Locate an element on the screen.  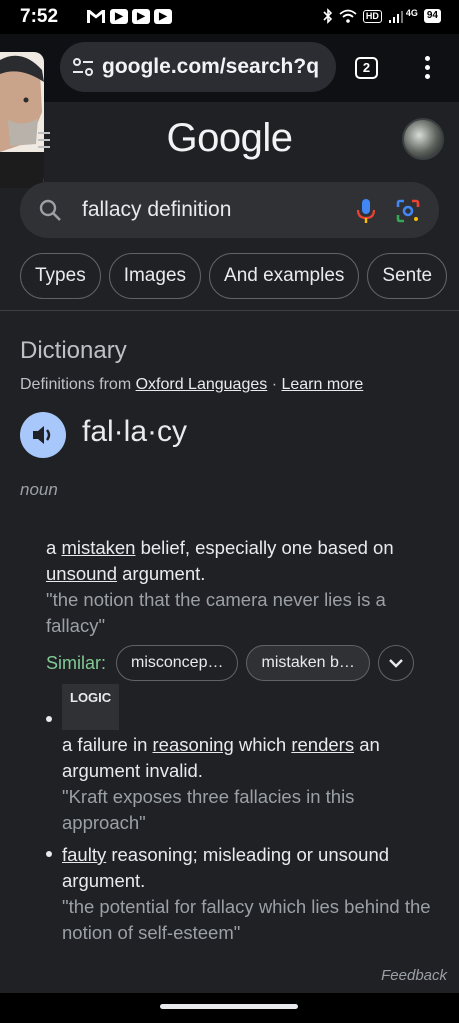
battery-indicator: 94 is located at coordinates (432, 16).